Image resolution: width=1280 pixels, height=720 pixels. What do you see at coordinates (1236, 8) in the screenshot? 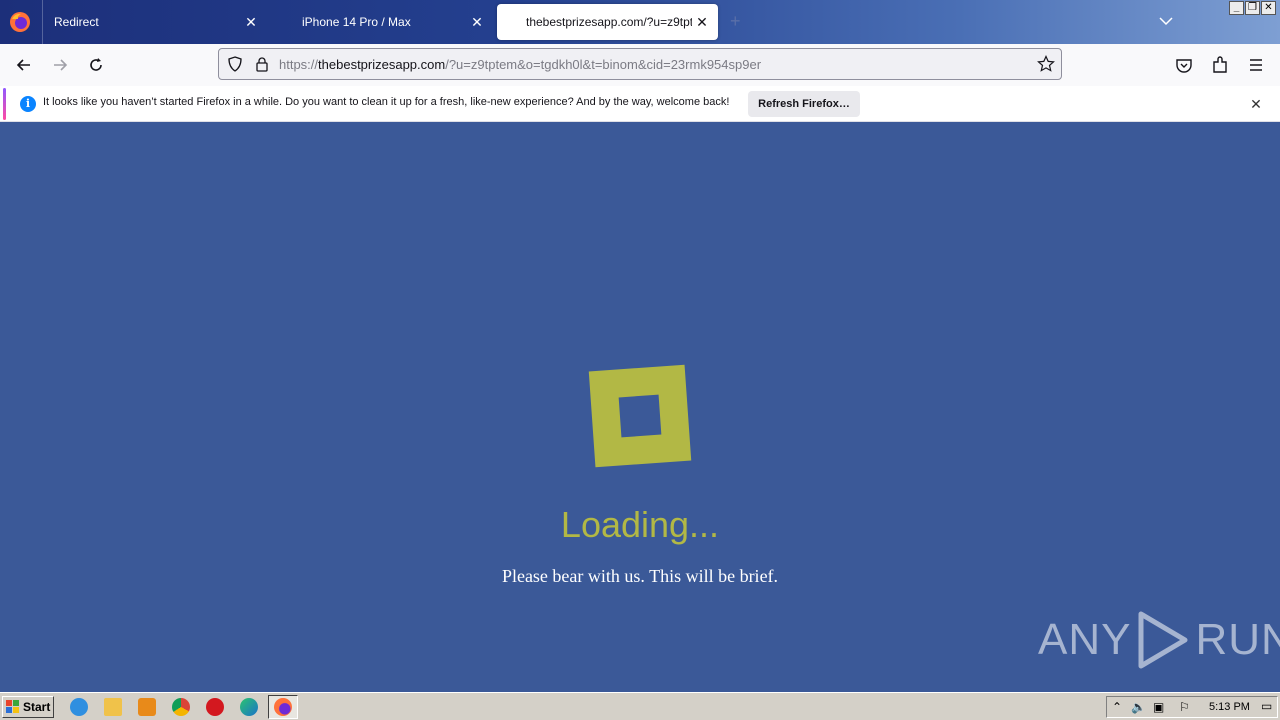
I see `minimize-icon: _` at bounding box center [1236, 8].